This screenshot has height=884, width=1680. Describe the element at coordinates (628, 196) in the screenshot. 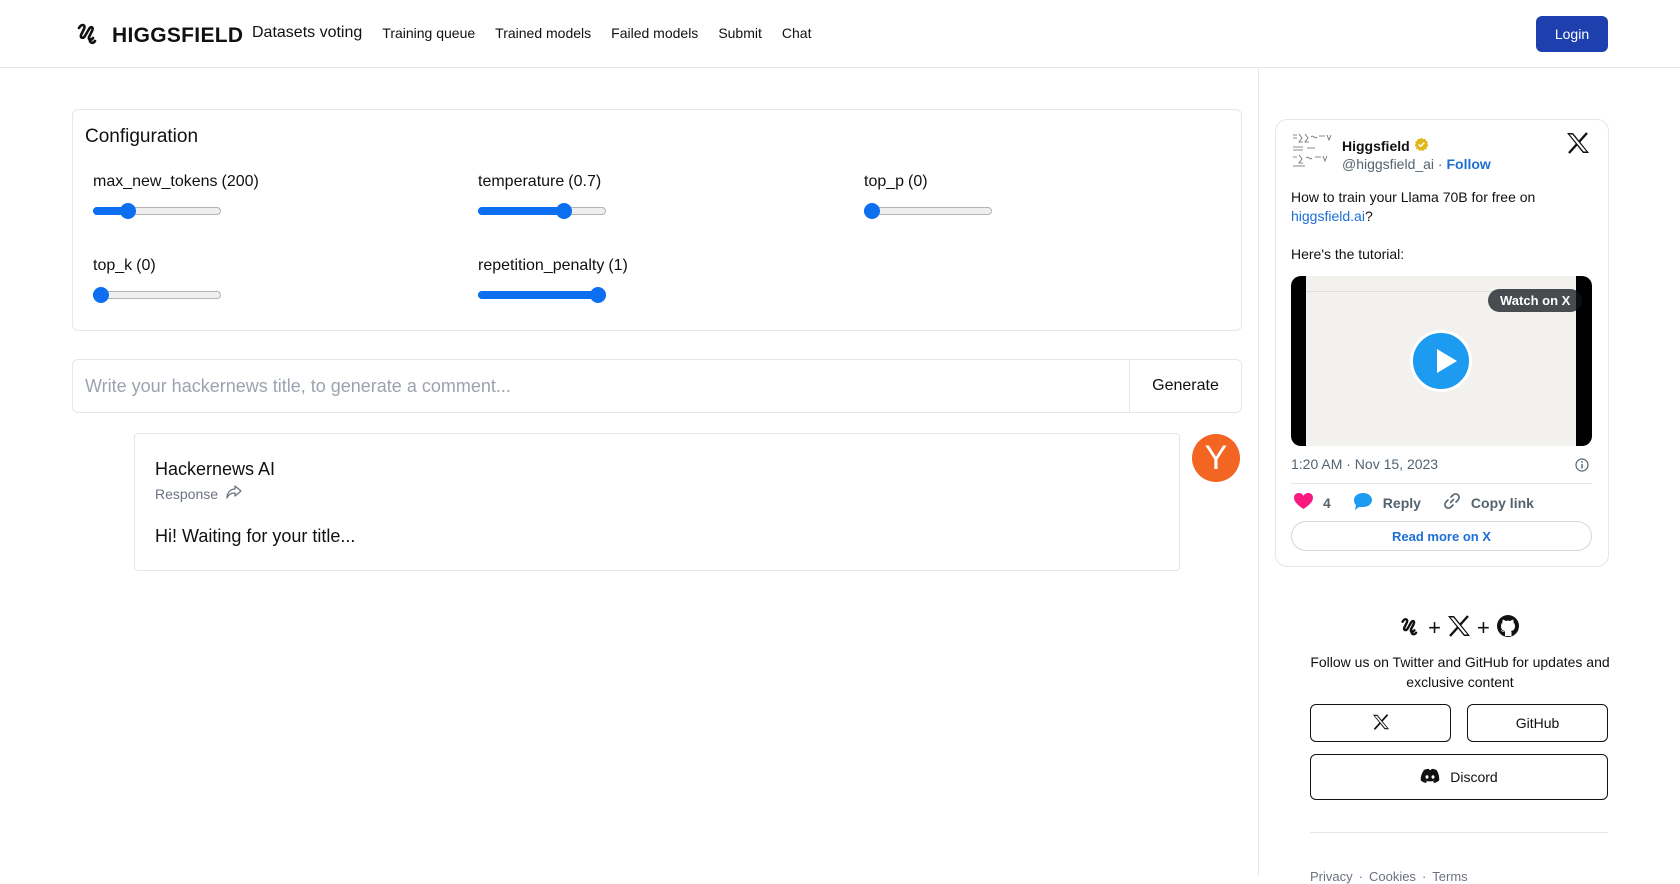

I see `param-temperature: temperature (0.7)` at that location.